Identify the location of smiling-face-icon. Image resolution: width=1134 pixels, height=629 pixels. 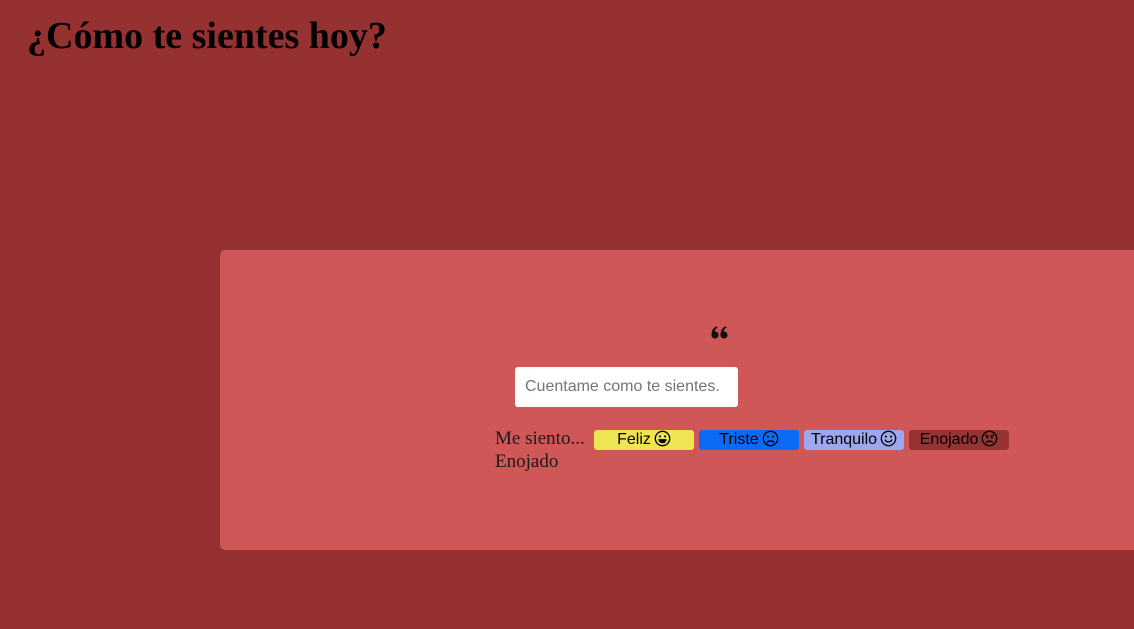
(888, 438).